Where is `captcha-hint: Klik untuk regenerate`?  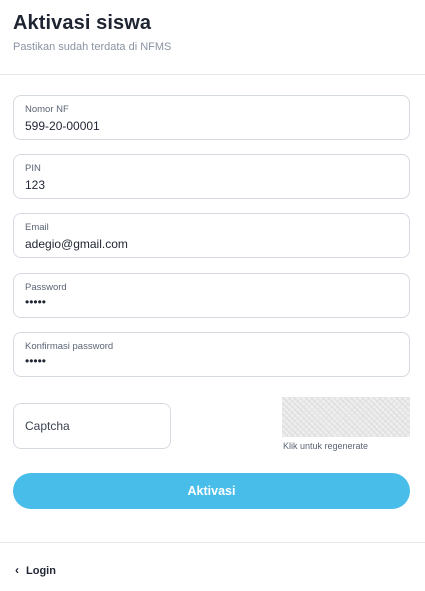
captcha-hint: Klik untuk regenerate is located at coordinates (326, 446).